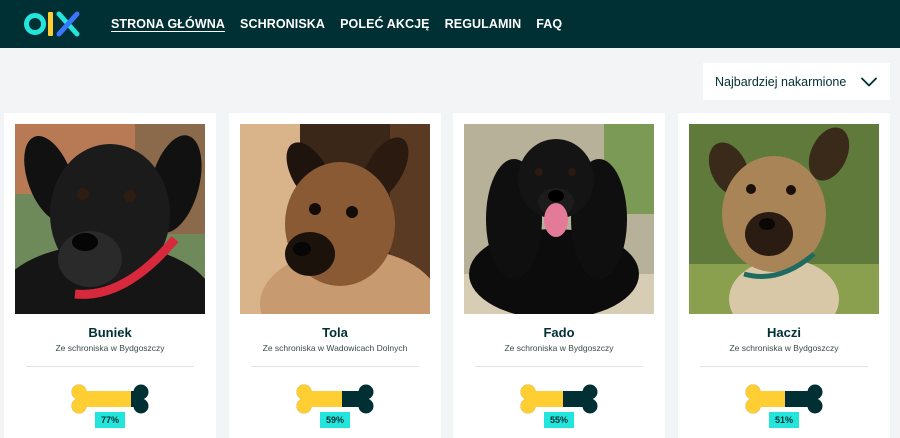 The width and height of the screenshot is (900, 438). What do you see at coordinates (483, 24) in the screenshot?
I see `nav-rules-link: REGULAMIN` at bounding box center [483, 24].